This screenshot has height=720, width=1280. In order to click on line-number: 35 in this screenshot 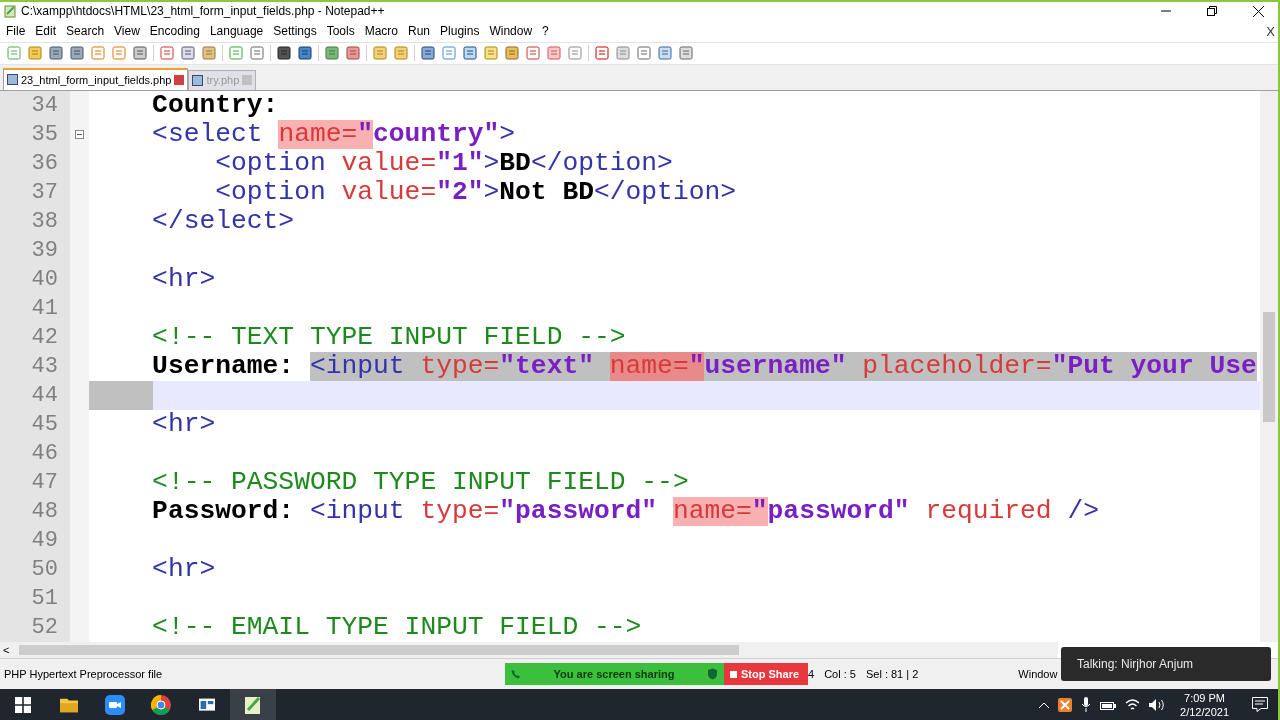, I will do `click(35, 134)`.